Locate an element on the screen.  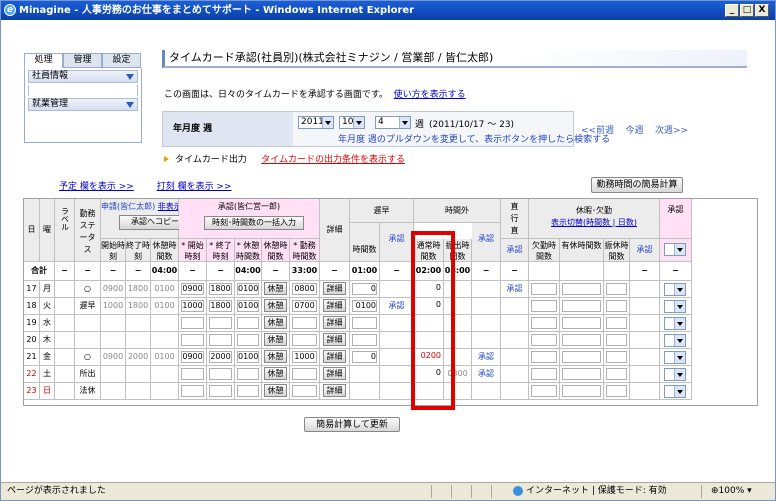
menu-employee-info: 社員情報 is located at coordinates (83, 76).